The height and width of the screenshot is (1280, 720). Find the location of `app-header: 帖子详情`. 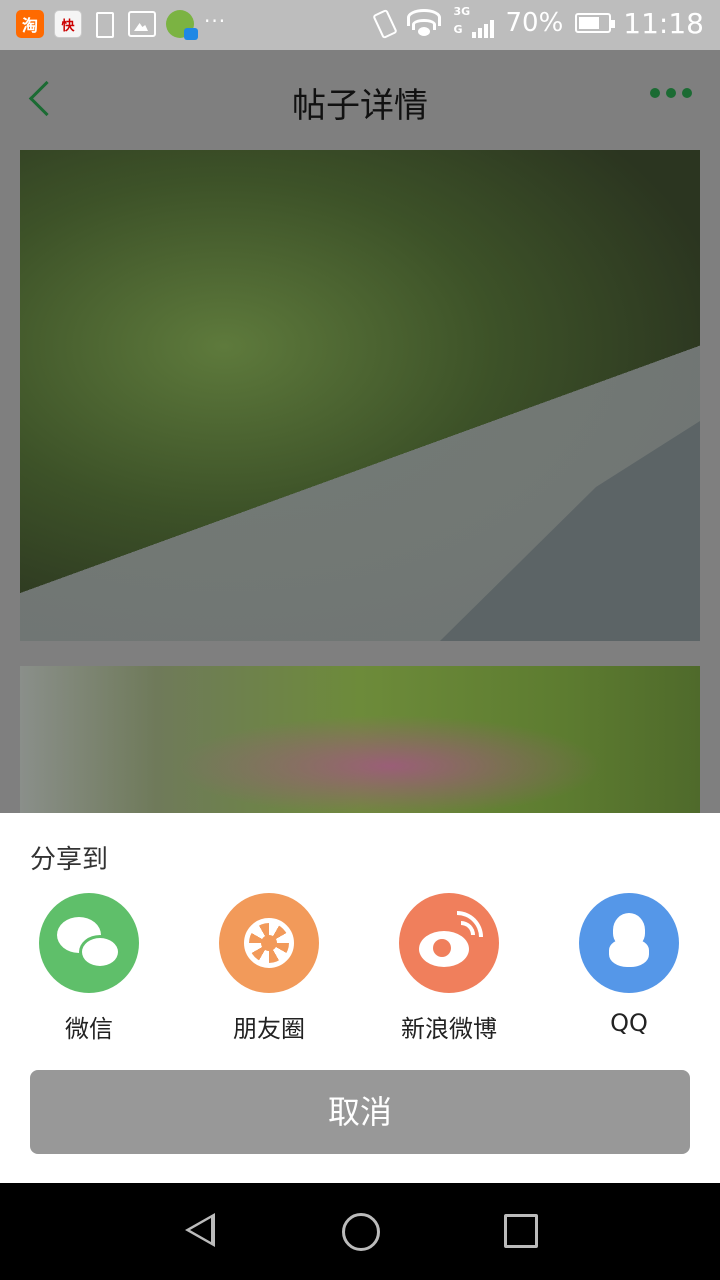

app-header: 帖子详情 is located at coordinates (360, 100).